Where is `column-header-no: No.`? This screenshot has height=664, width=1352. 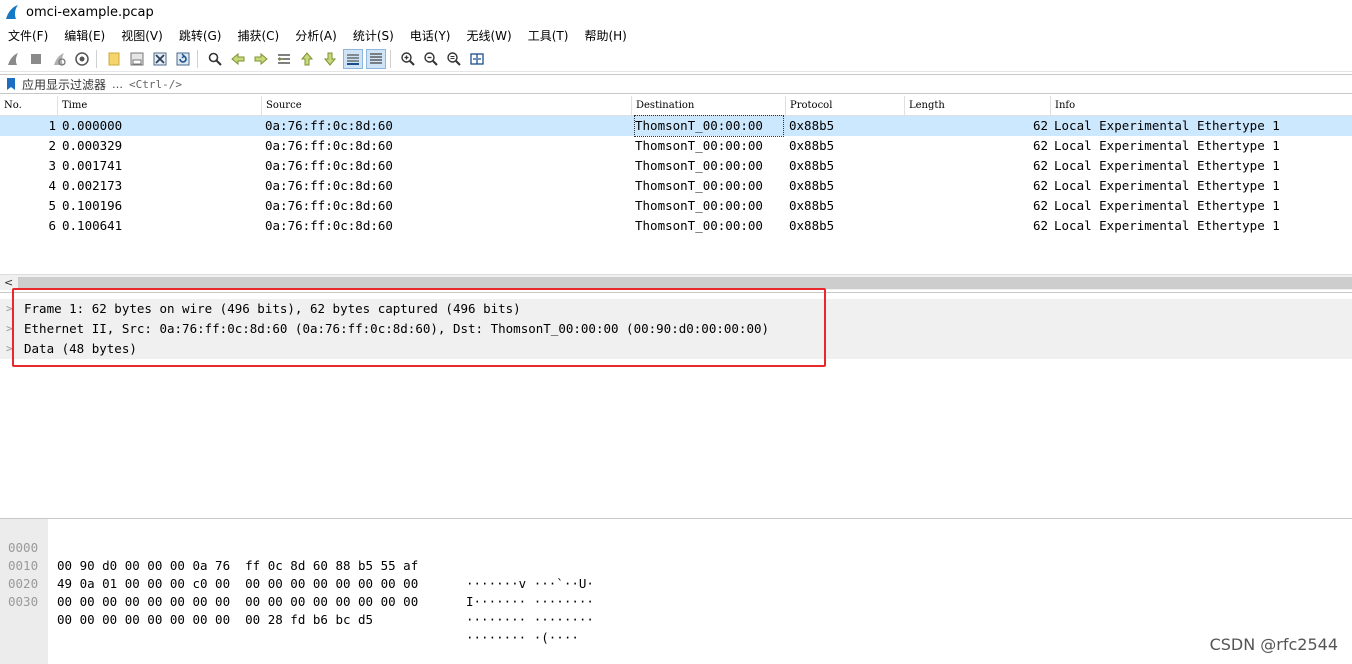 column-header-no: No. is located at coordinates (29, 106).